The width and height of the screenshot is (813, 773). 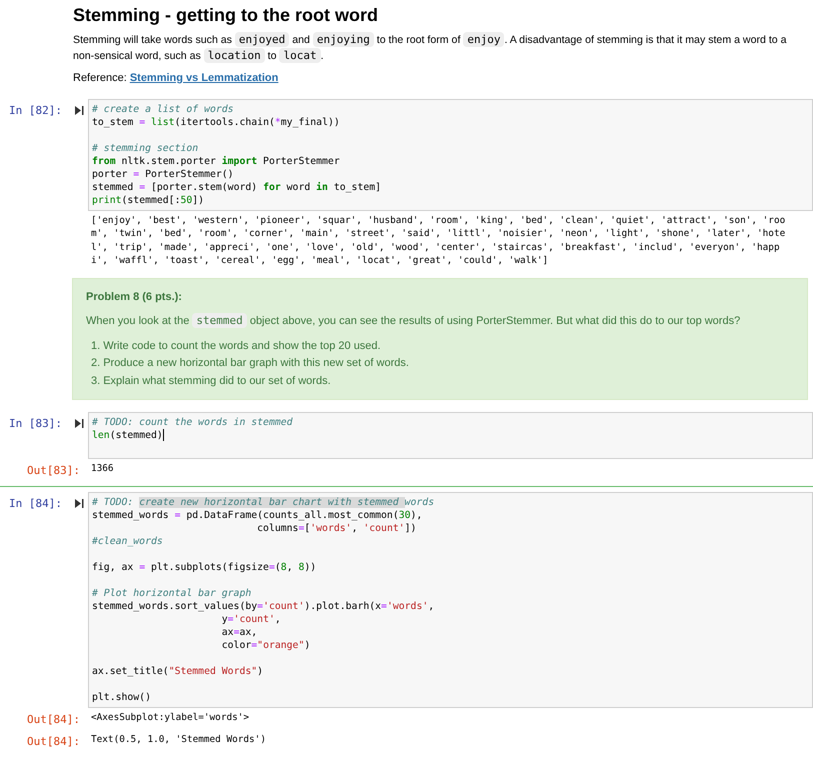 What do you see at coordinates (35, 424) in the screenshot?
I see `input-prompt: In [83]:` at bounding box center [35, 424].